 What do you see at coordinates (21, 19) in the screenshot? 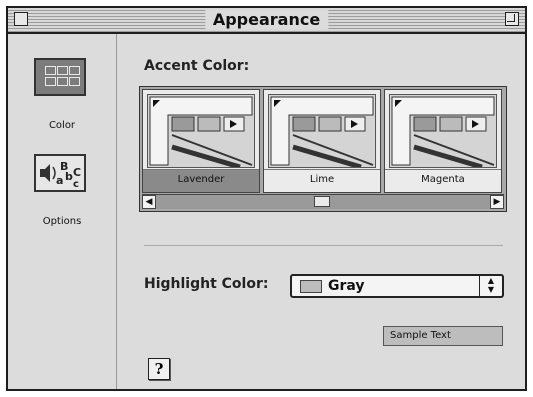
I see `close-box` at bounding box center [21, 19].